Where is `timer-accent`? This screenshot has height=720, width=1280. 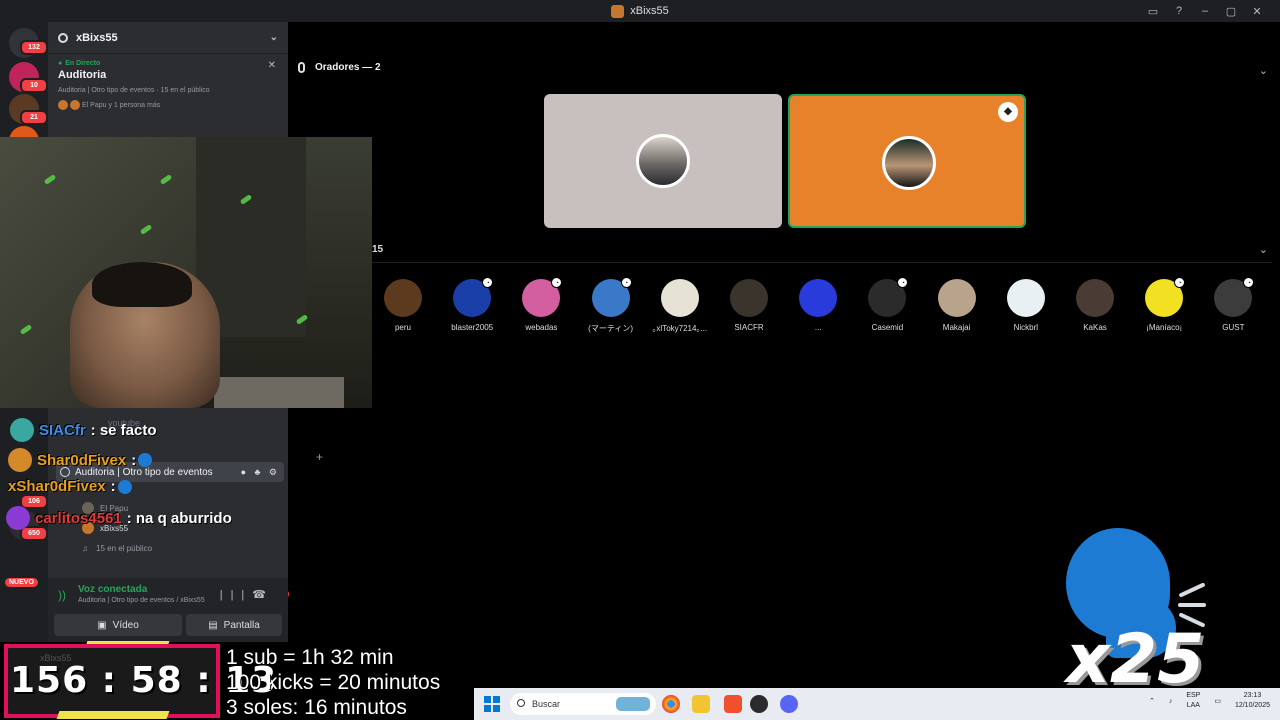
timer-accent is located at coordinates (113, 715).